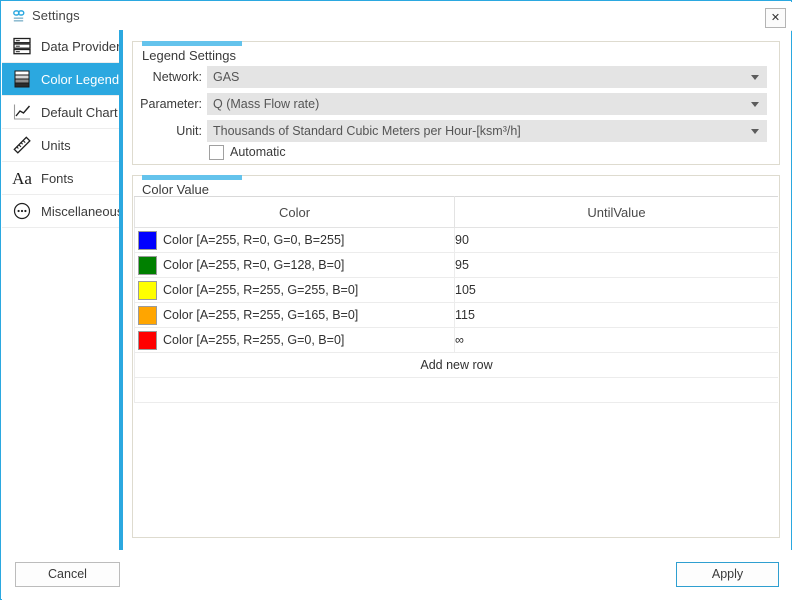  Describe the element at coordinates (616, 240) in the screenshot. I see `cell-untilvalue: 90` at that location.